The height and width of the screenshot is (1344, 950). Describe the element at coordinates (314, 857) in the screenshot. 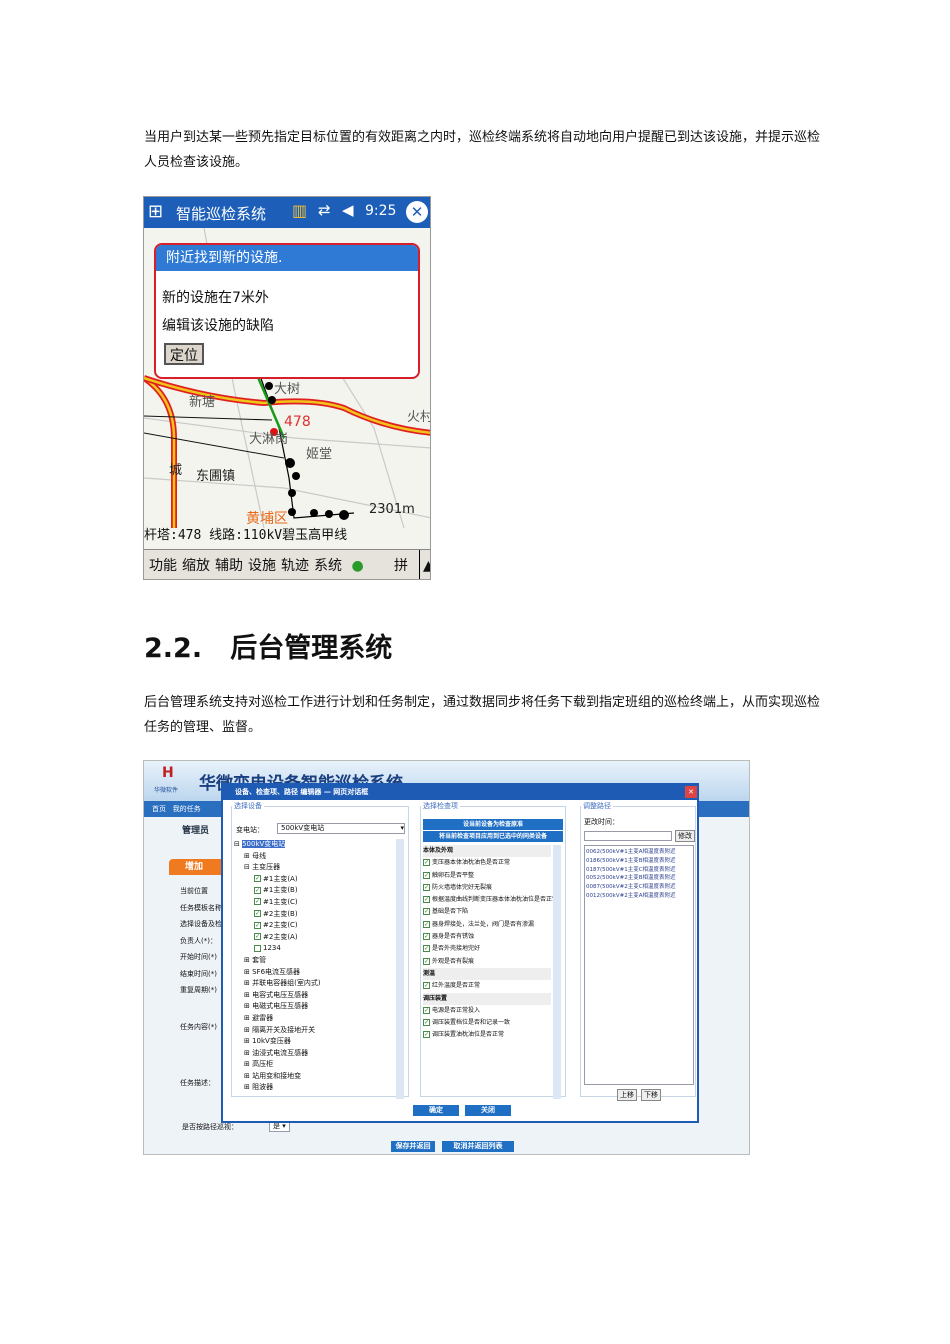

I see `tree-node: ⊞ 母线` at that location.